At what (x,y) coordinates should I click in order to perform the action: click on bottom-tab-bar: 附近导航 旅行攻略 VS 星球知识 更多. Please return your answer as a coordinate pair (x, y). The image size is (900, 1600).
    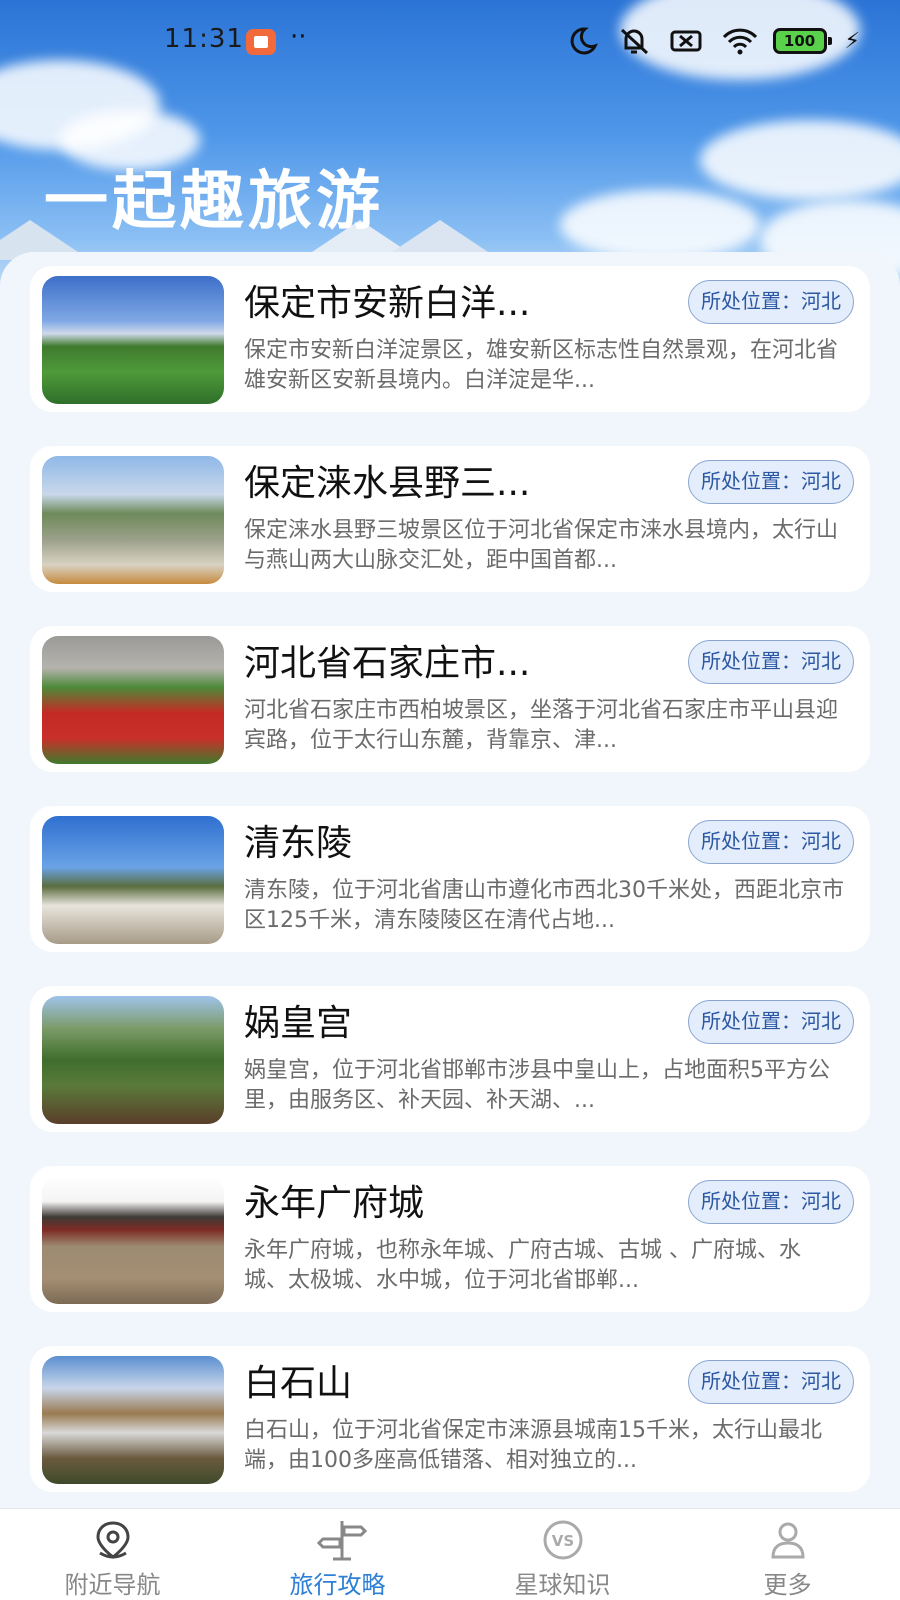
    Looking at the image, I should click on (450, 1554).